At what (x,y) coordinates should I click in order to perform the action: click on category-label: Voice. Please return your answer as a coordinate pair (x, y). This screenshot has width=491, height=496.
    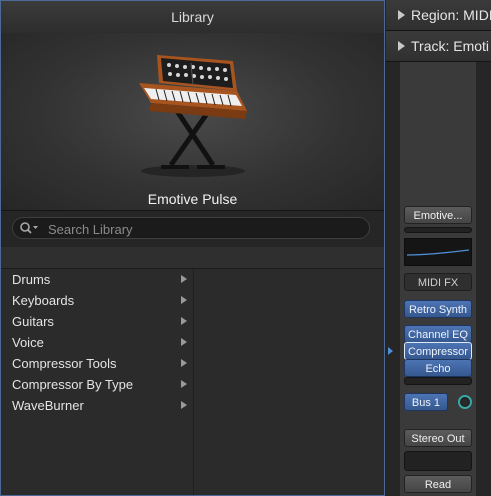
    Looking at the image, I should click on (28, 342).